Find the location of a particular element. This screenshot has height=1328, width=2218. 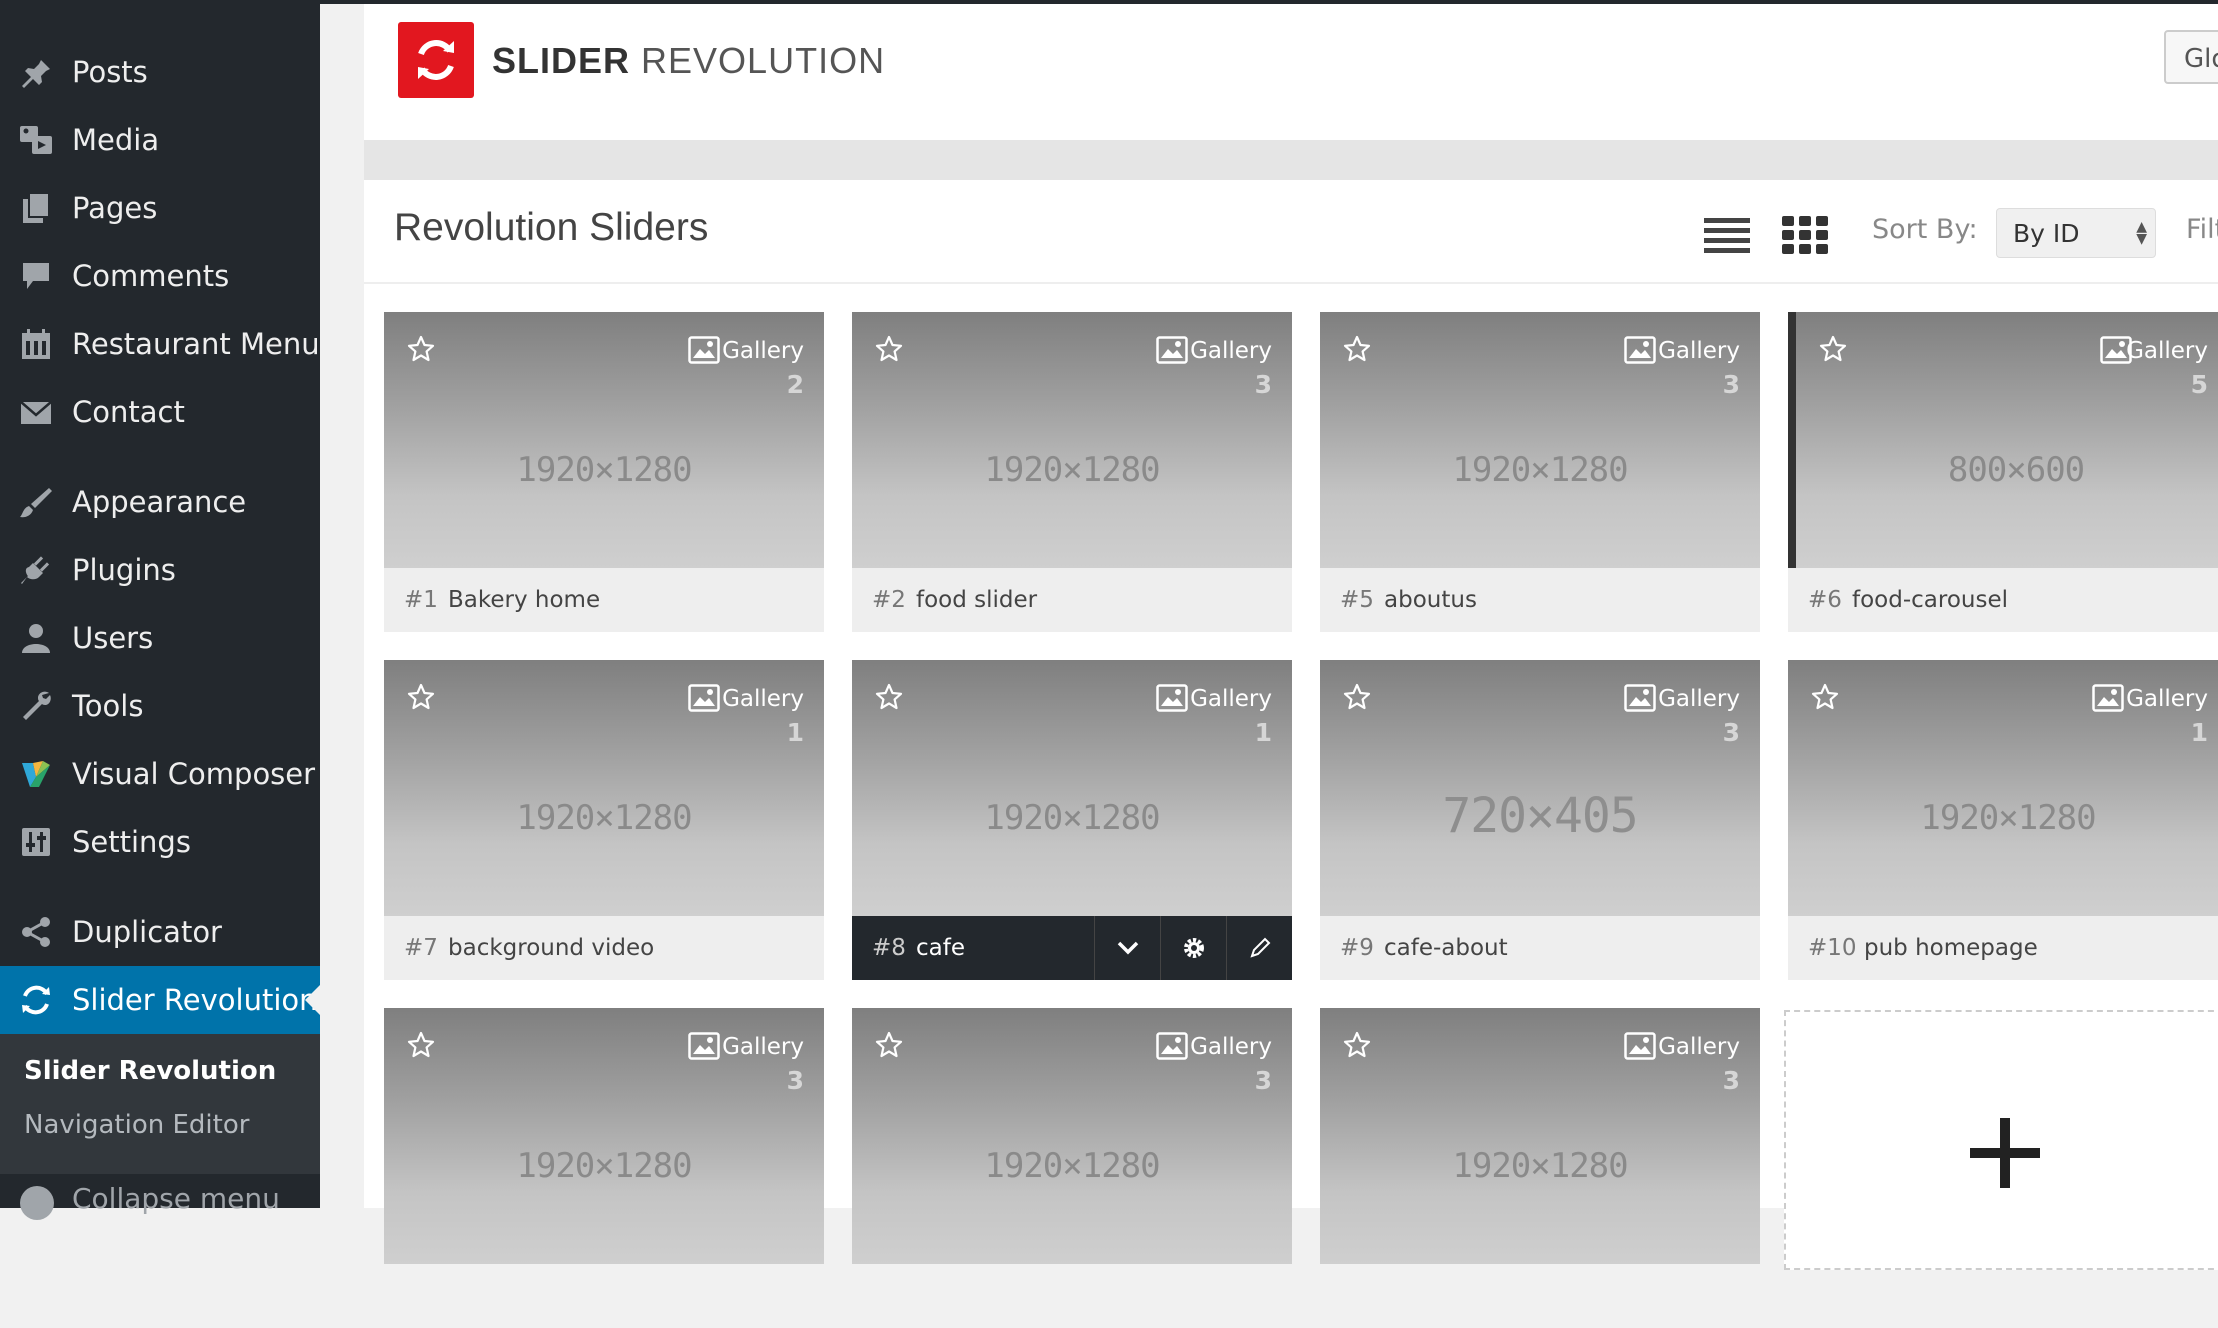

select-arrows-icon: ▲ ▼ is located at coordinates (2141, 233).